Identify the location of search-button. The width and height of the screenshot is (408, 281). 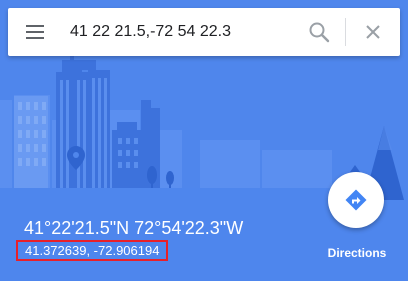
(319, 32).